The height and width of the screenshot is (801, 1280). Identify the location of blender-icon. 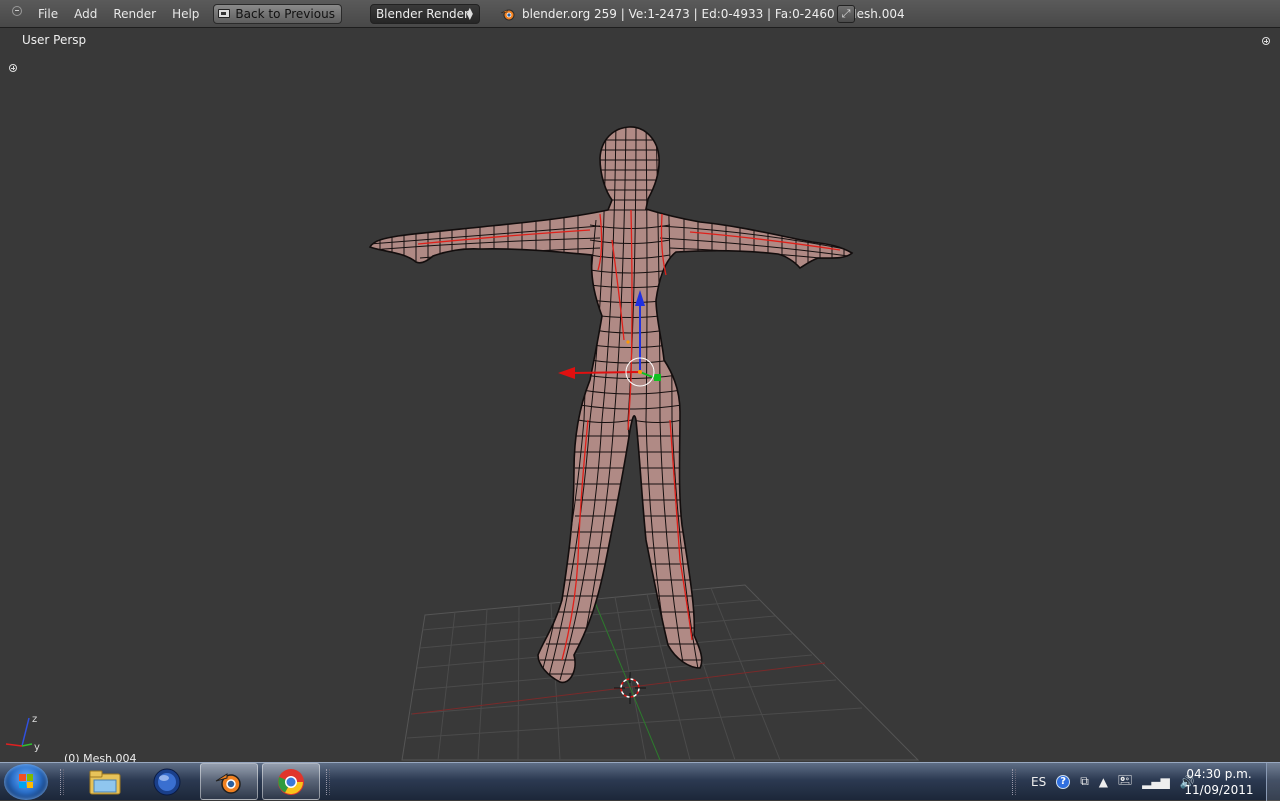
(228, 783).